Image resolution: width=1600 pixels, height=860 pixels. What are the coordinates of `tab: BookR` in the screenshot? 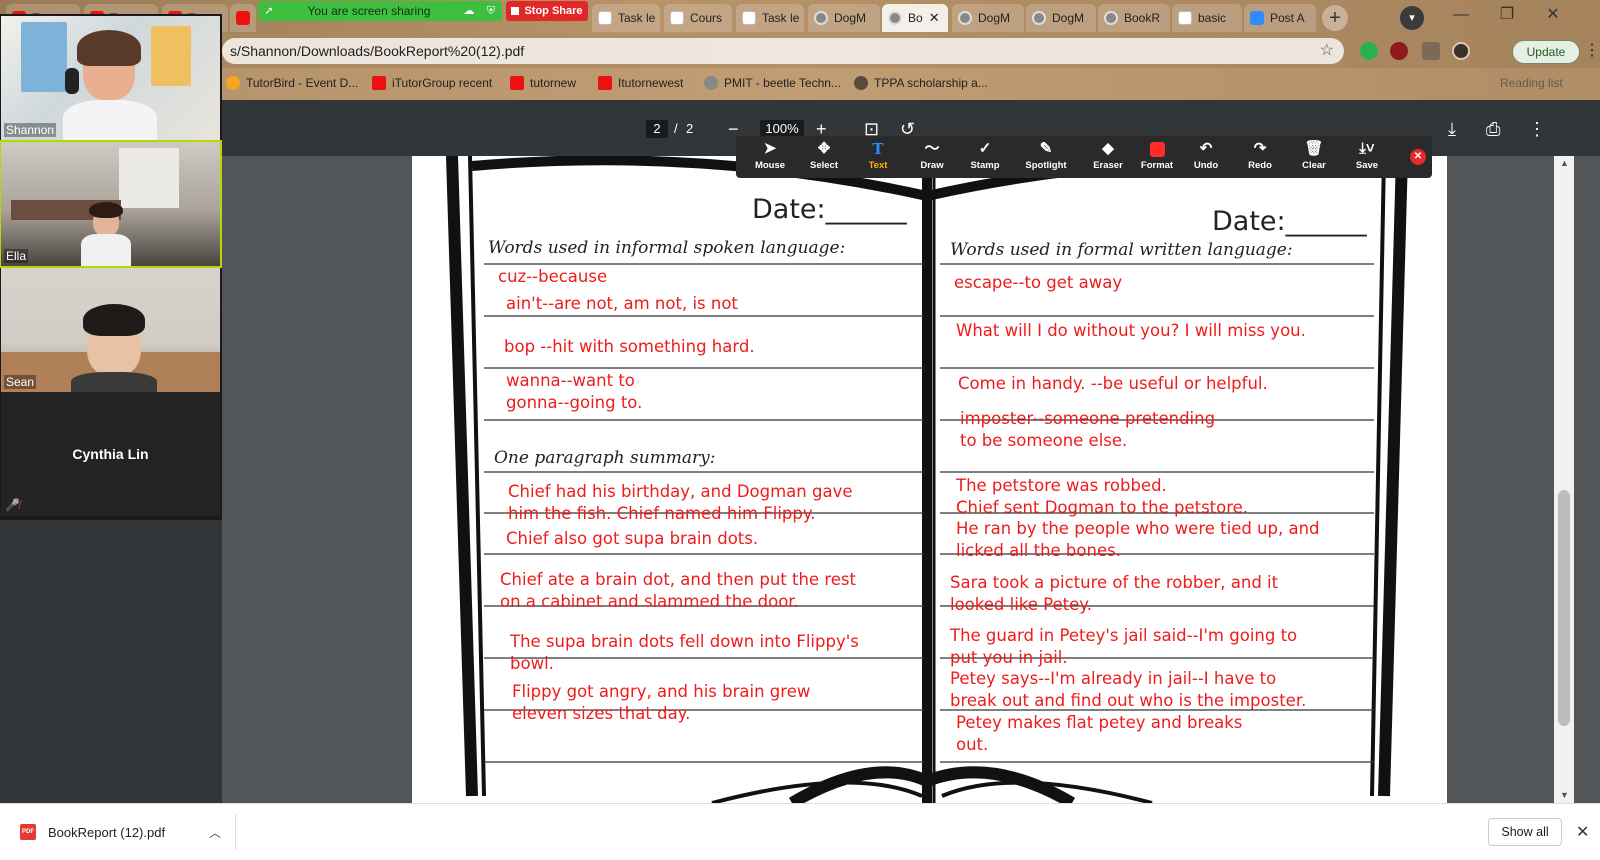 It's located at (1134, 18).